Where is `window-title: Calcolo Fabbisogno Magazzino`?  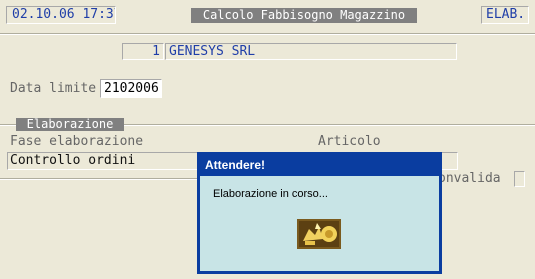 window-title: Calcolo Fabbisogno Magazzino is located at coordinates (304, 15).